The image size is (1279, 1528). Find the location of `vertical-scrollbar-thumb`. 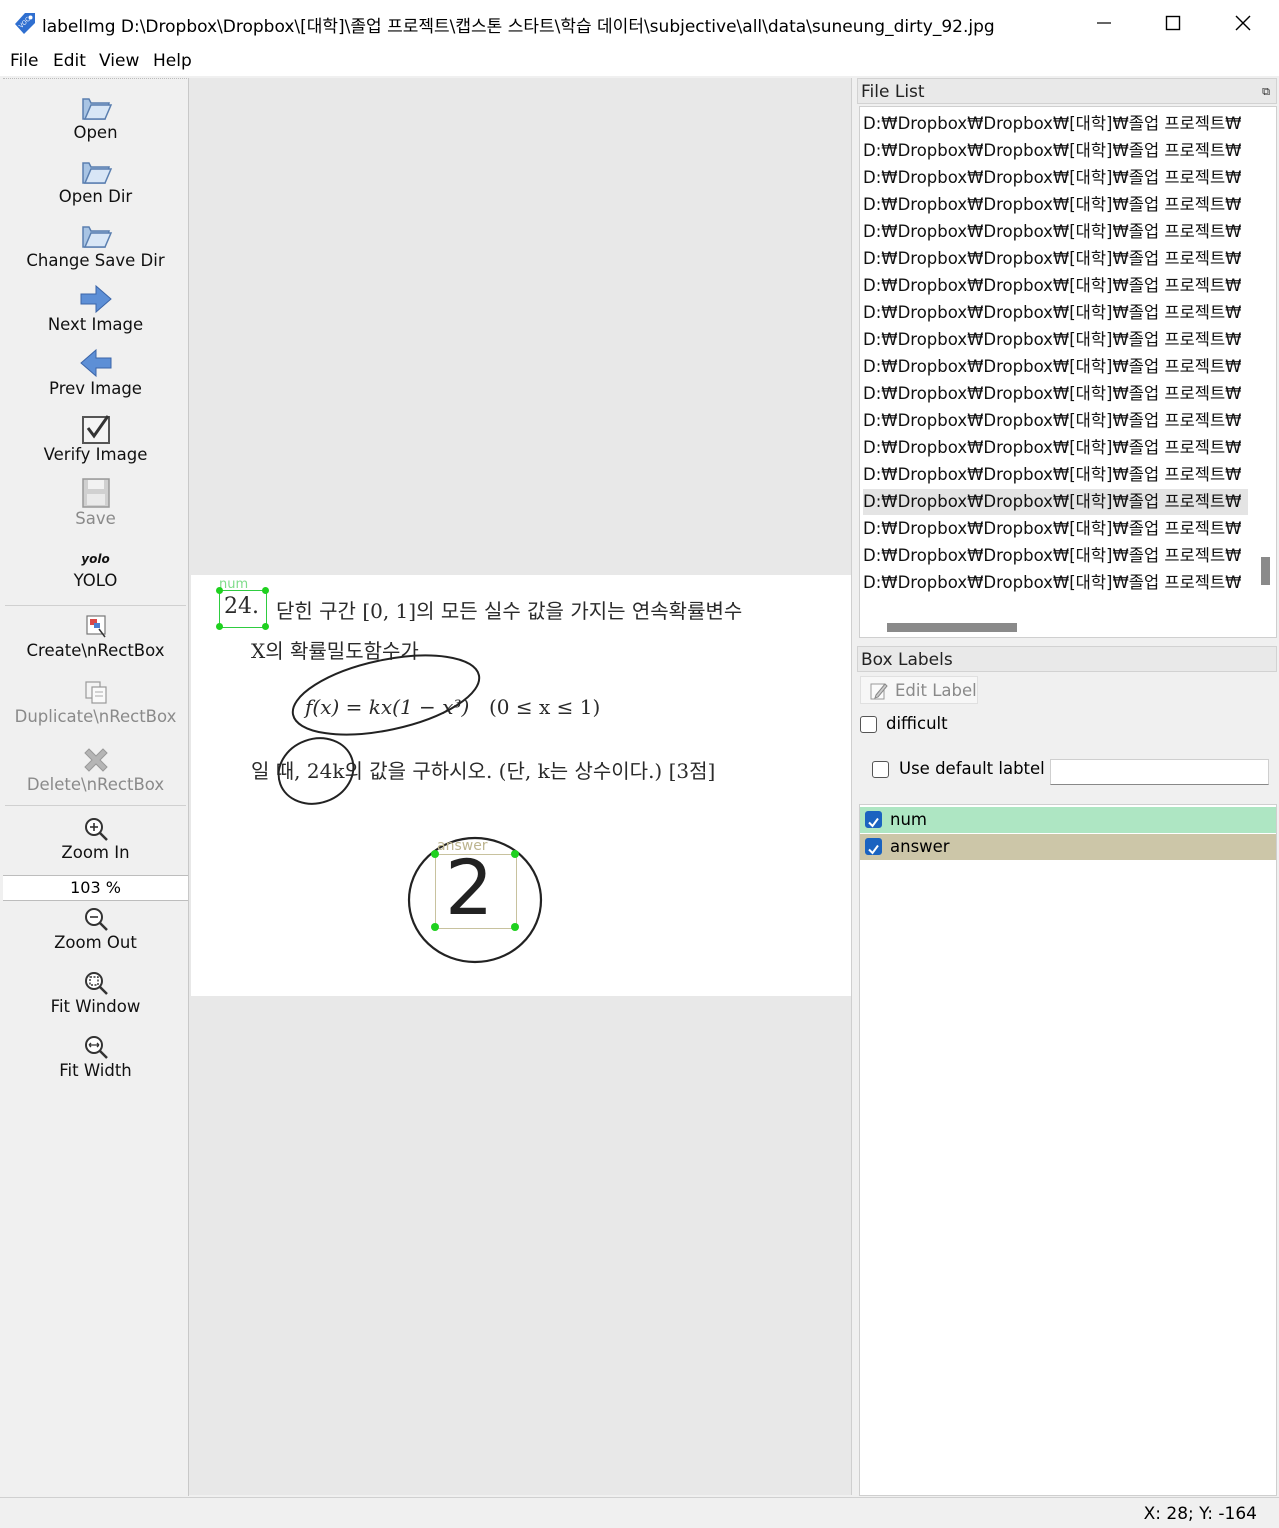

vertical-scrollbar-thumb is located at coordinates (1265, 571).